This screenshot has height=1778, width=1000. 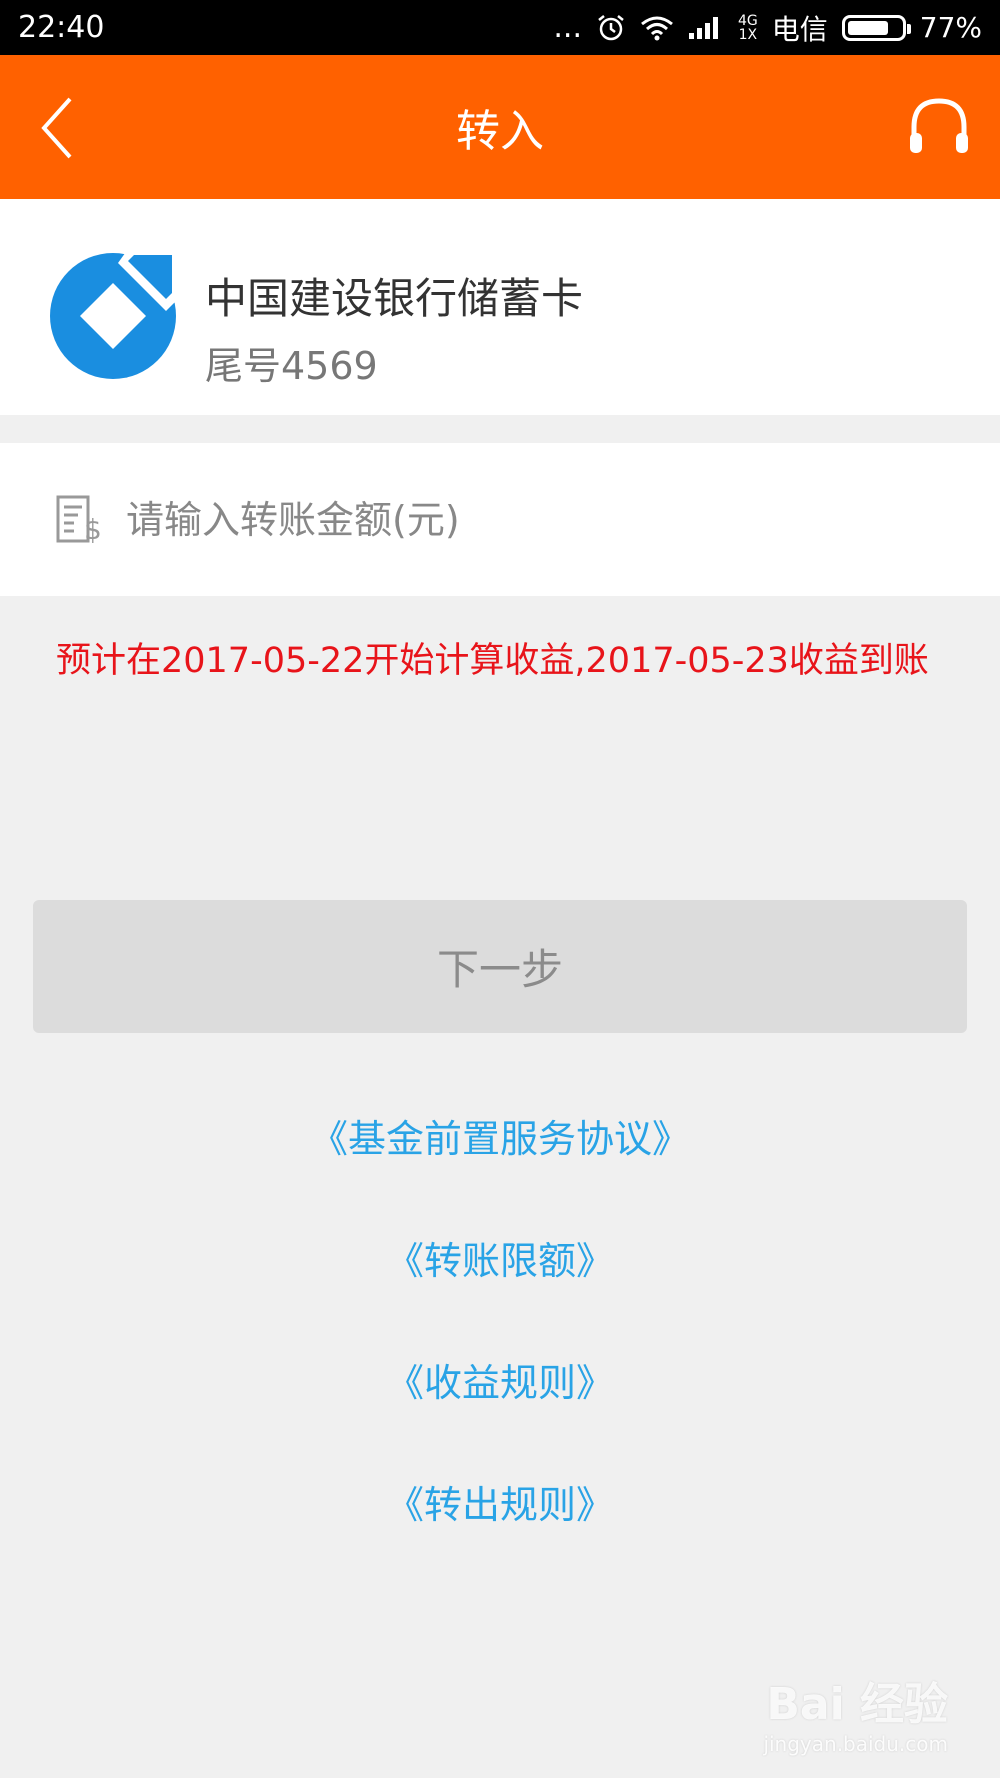 What do you see at coordinates (857, 1704) in the screenshot?
I see `baidu-watermark: Bai 经验` at bounding box center [857, 1704].